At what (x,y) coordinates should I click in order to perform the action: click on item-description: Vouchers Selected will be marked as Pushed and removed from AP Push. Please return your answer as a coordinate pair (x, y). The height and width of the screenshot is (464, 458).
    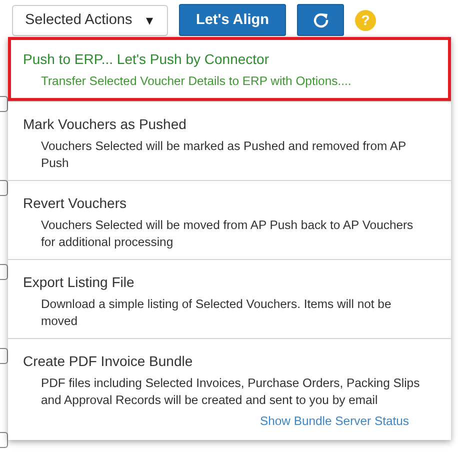
    Looking at the image, I should click on (223, 155).